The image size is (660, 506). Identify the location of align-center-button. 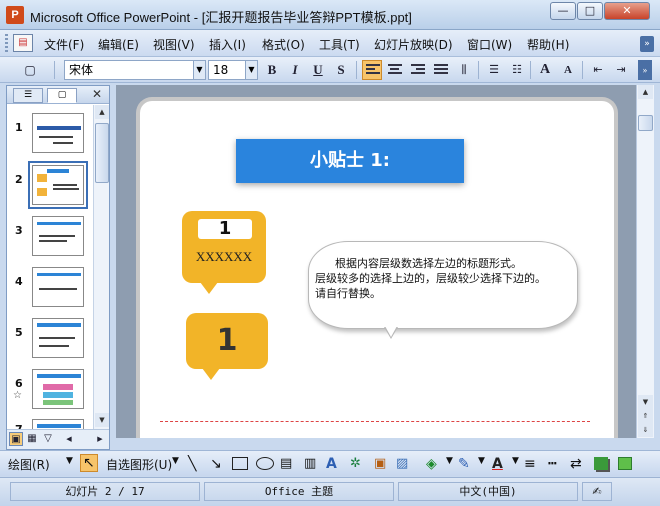
(395, 70).